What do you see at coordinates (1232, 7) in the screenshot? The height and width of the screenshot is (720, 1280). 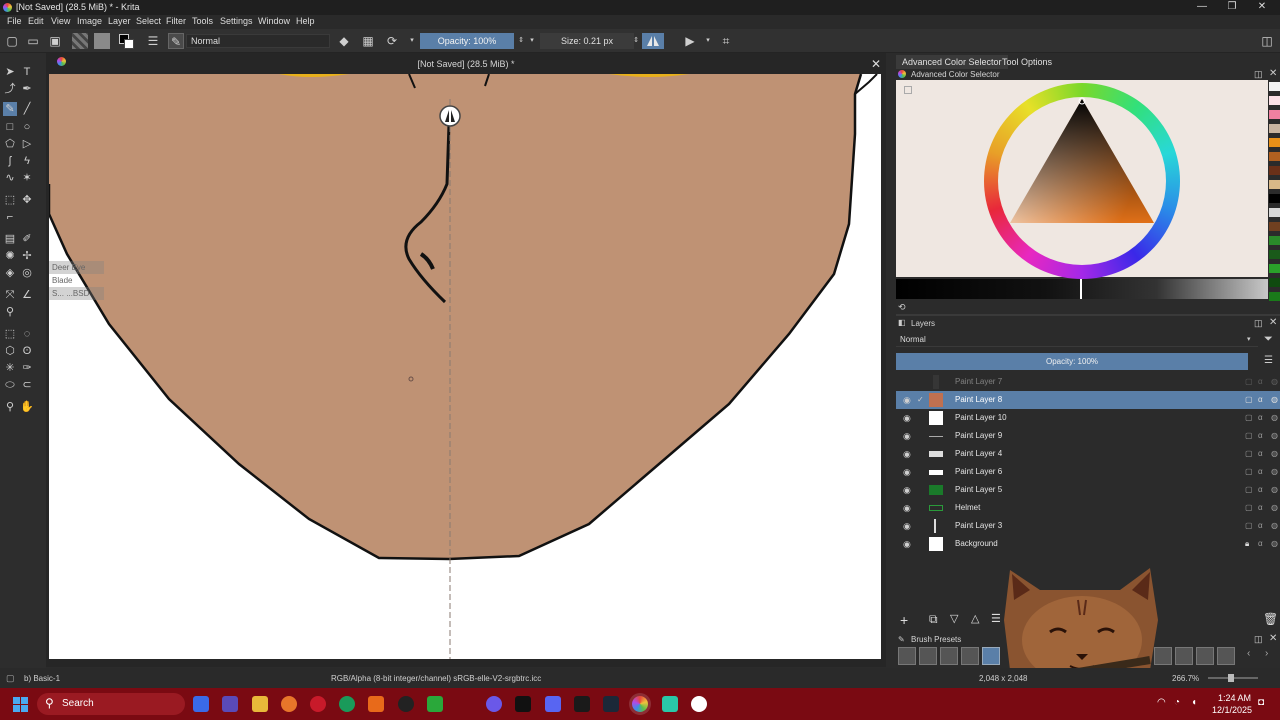 I see `maximize-button: ❐` at bounding box center [1232, 7].